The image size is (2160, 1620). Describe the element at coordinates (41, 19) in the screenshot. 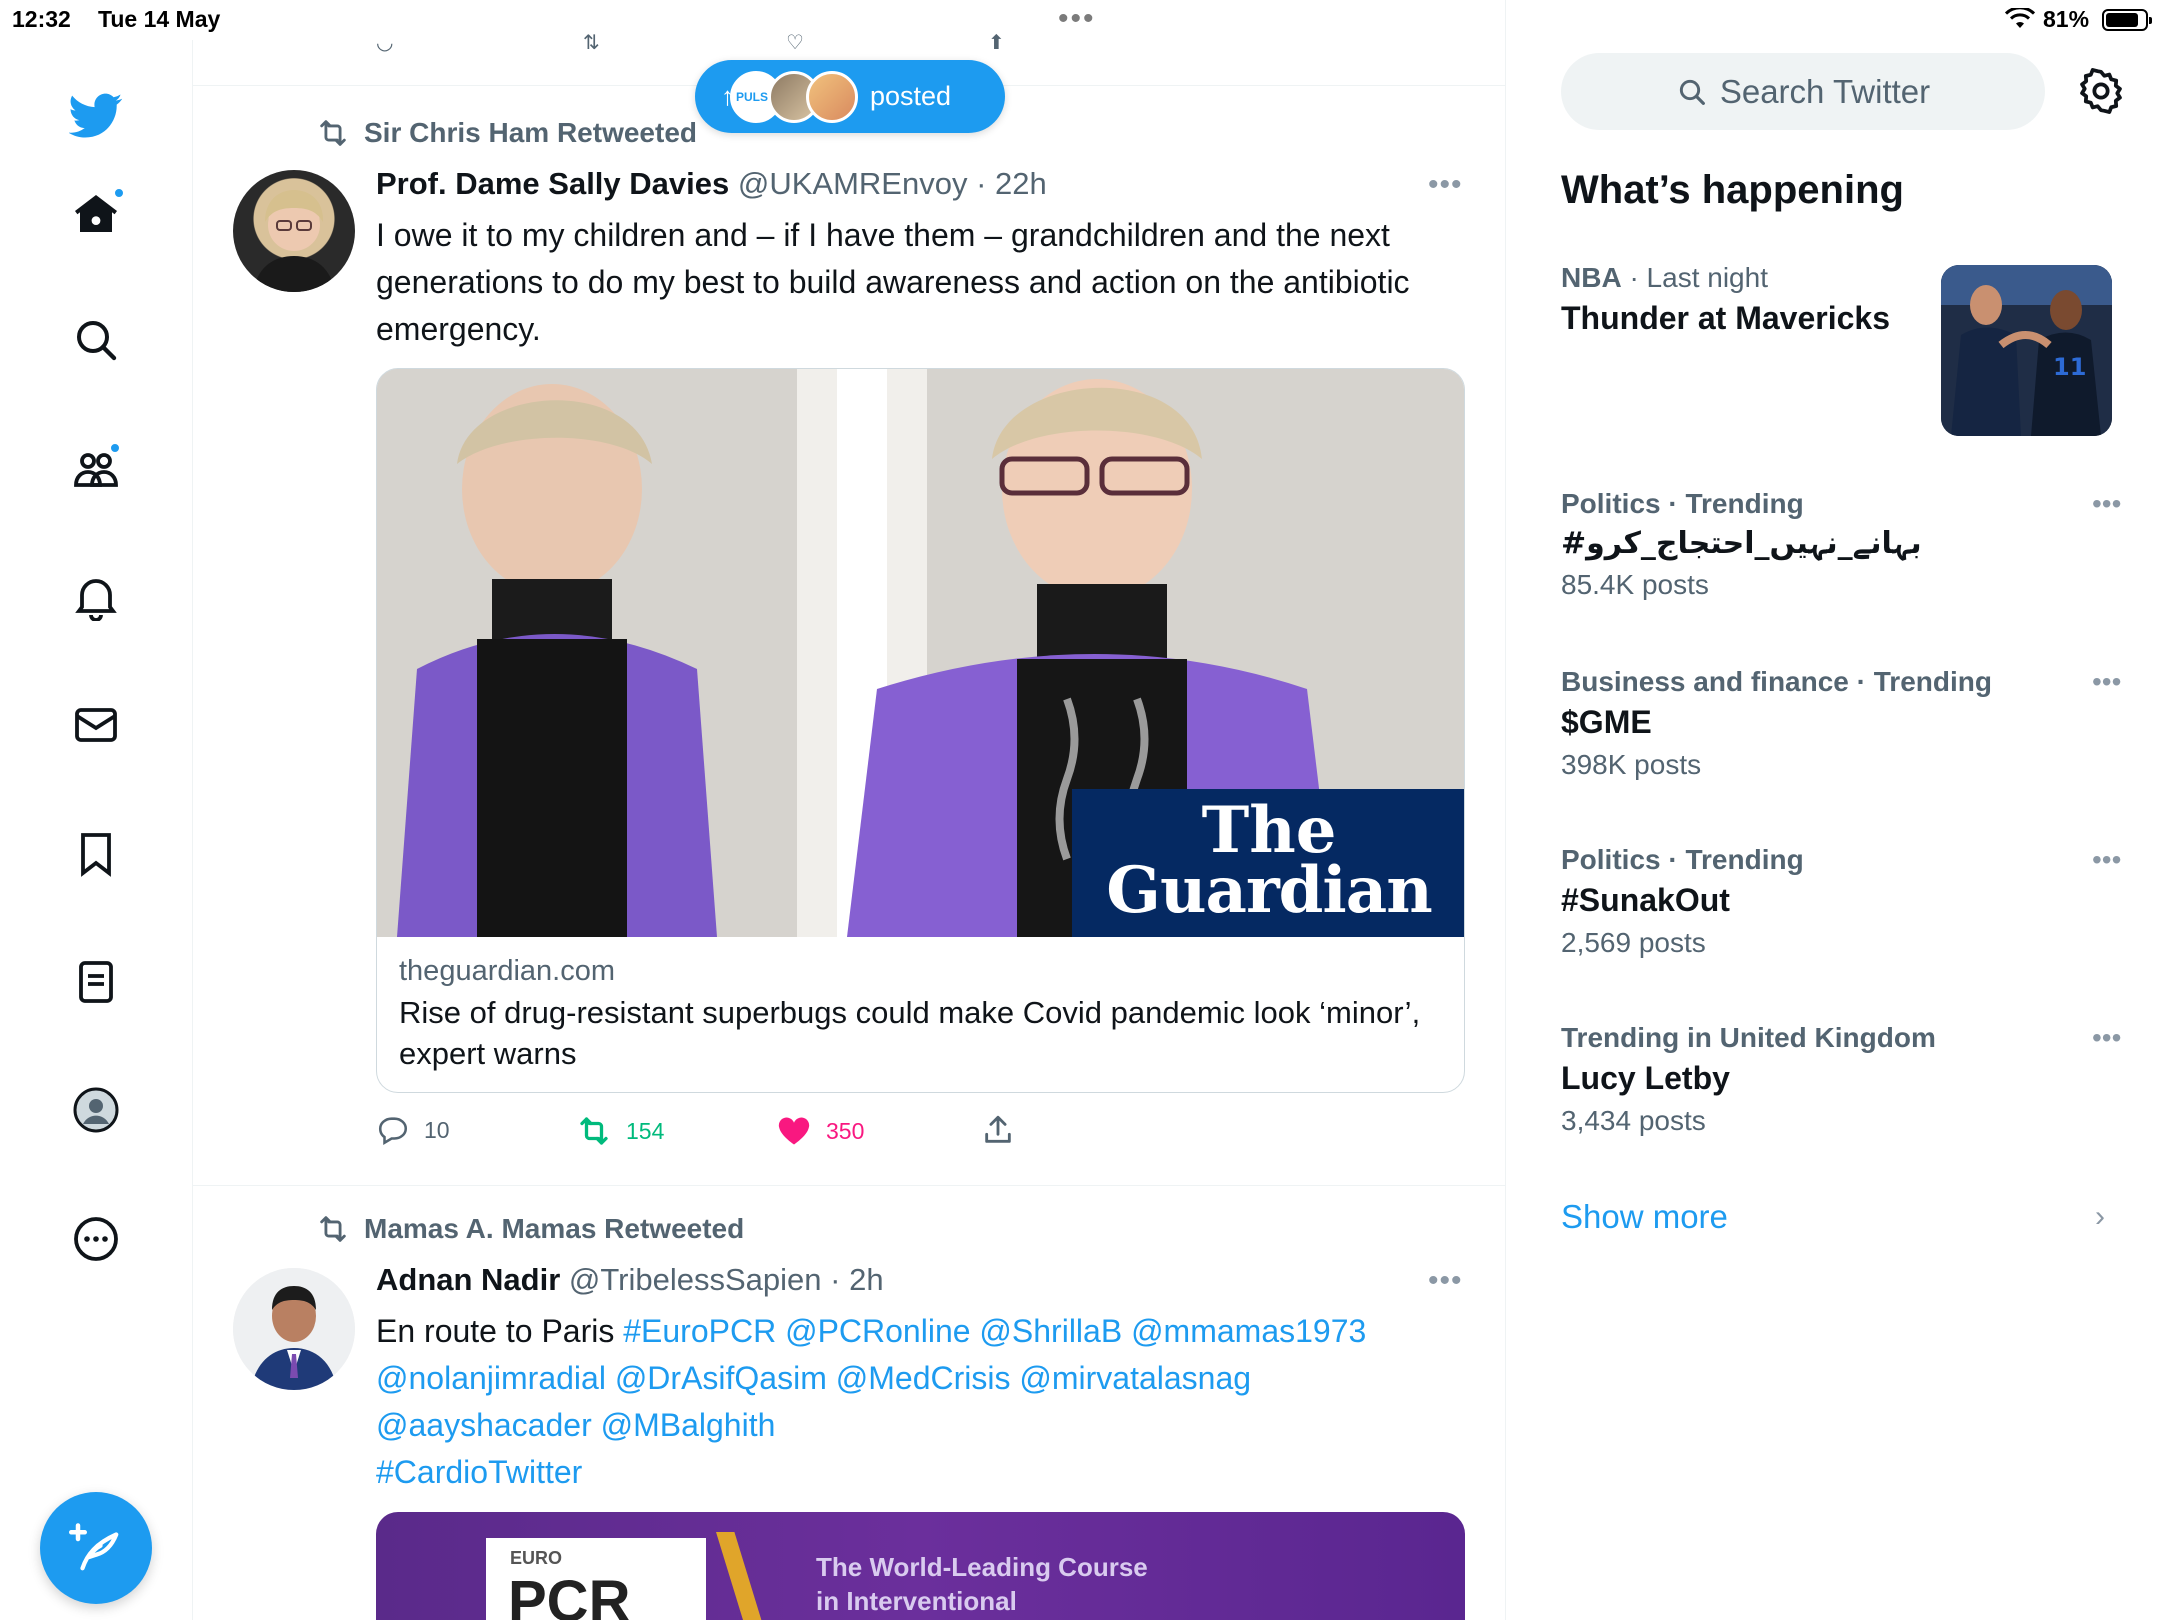

I see `status-time: 12:32` at that location.